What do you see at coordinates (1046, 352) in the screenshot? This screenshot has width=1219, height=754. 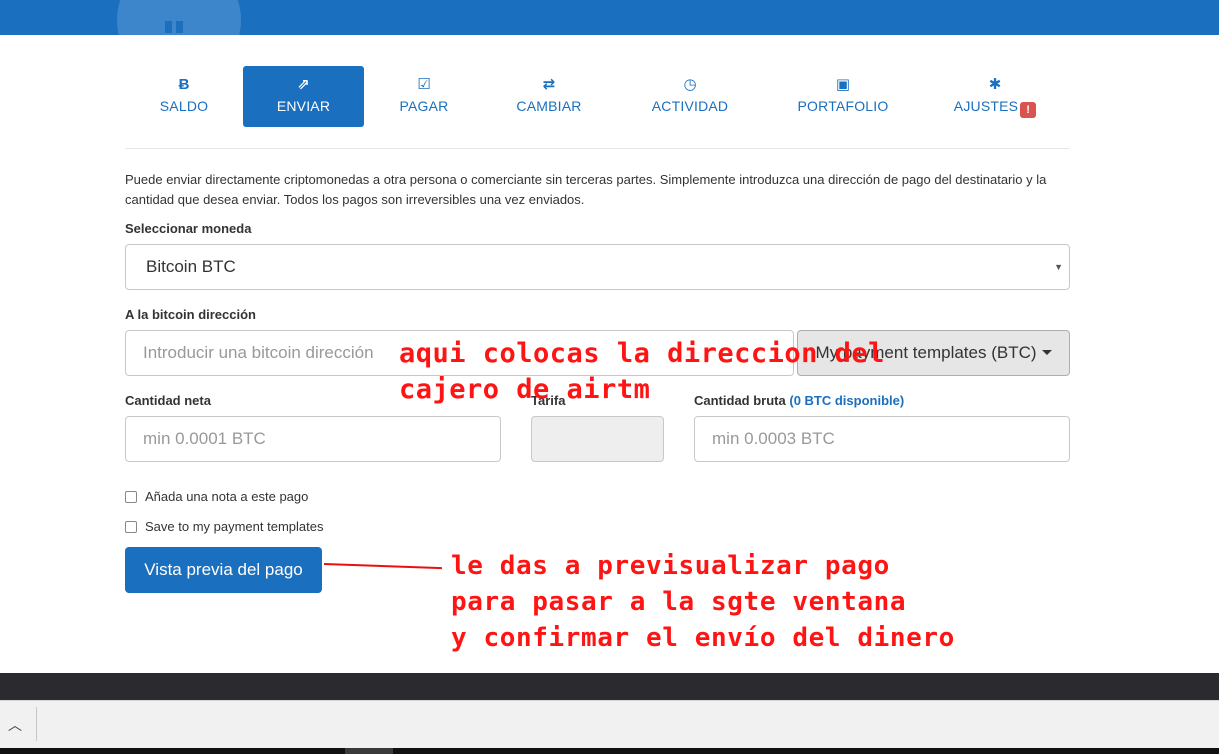 I see `caret-down-icon` at bounding box center [1046, 352].